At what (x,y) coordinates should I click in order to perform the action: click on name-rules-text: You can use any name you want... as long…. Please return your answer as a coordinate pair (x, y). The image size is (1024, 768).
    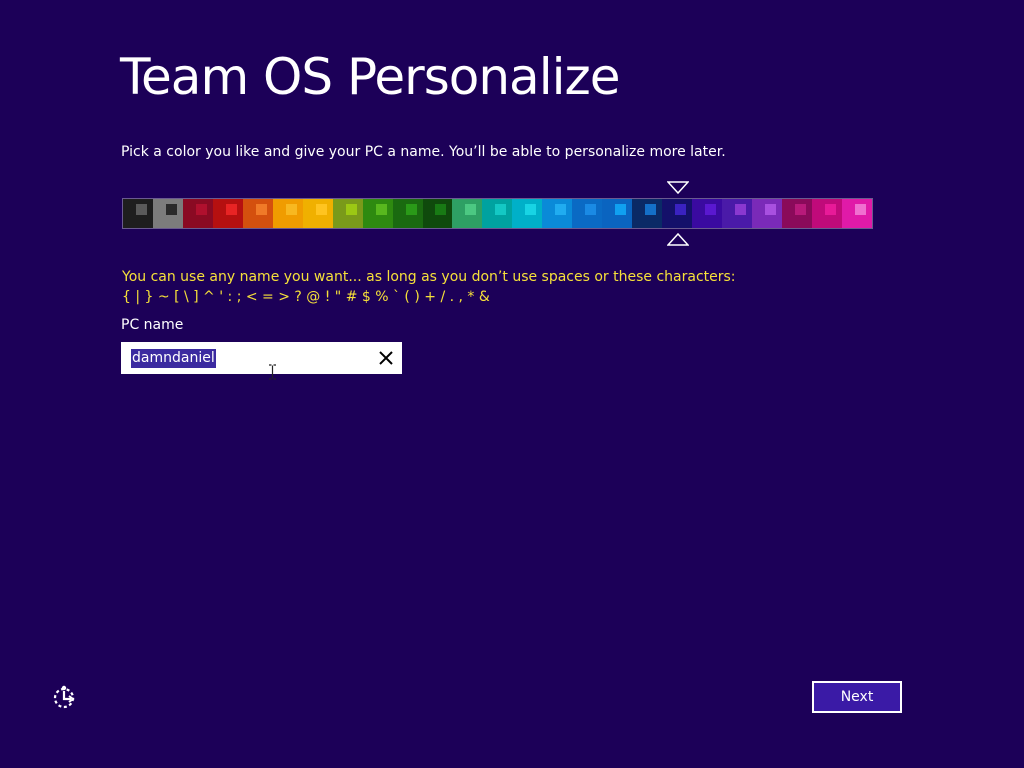
    Looking at the image, I should click on (429, 277).